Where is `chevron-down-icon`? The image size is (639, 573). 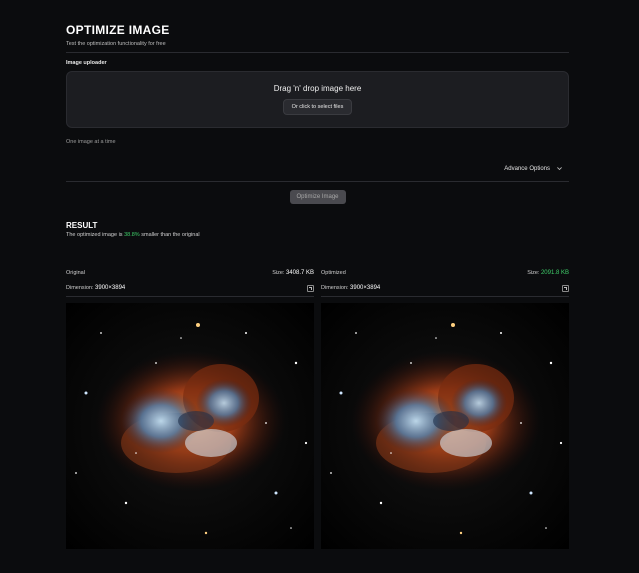 chevron-down-icon is located at coordinates (559, 168).